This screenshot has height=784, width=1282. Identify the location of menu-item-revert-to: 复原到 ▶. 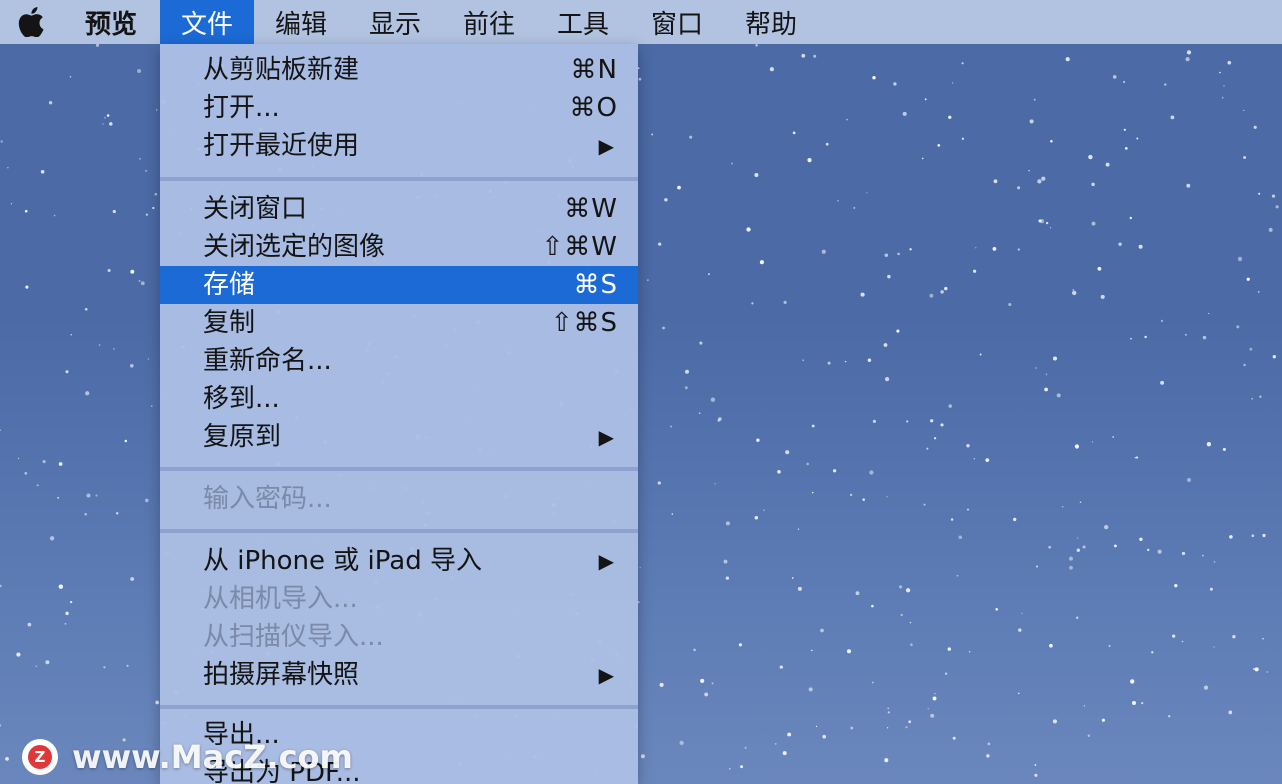
(399, 437).